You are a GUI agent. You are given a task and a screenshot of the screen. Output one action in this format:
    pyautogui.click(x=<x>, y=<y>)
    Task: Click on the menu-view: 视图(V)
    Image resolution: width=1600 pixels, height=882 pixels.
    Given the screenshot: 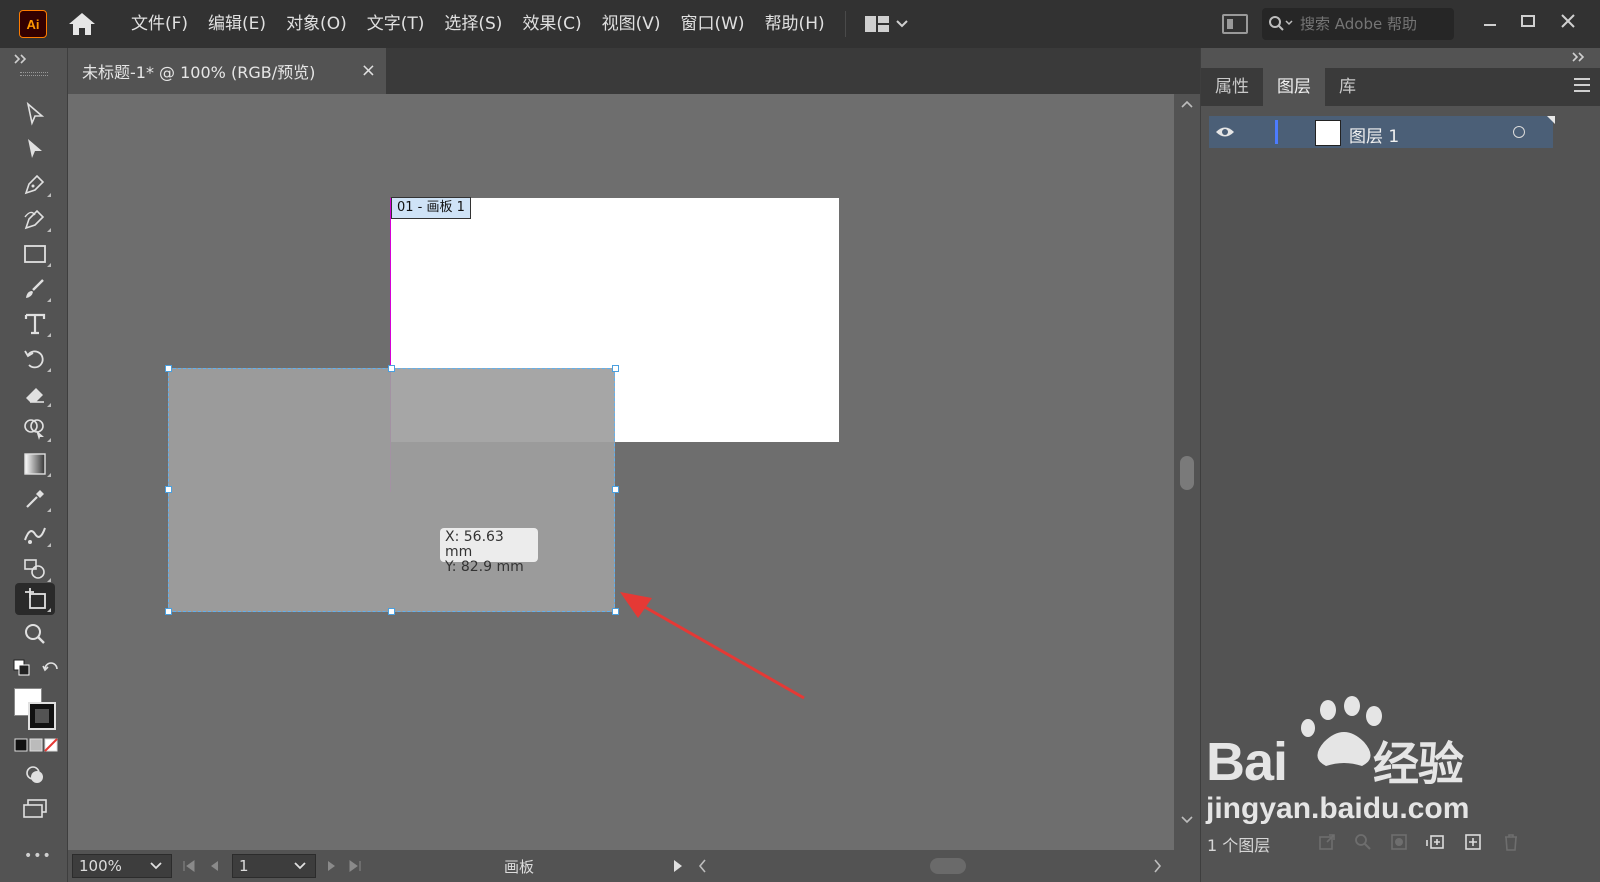 What is the action you would take?
    pyautogui.click(x=631, y=24)
    